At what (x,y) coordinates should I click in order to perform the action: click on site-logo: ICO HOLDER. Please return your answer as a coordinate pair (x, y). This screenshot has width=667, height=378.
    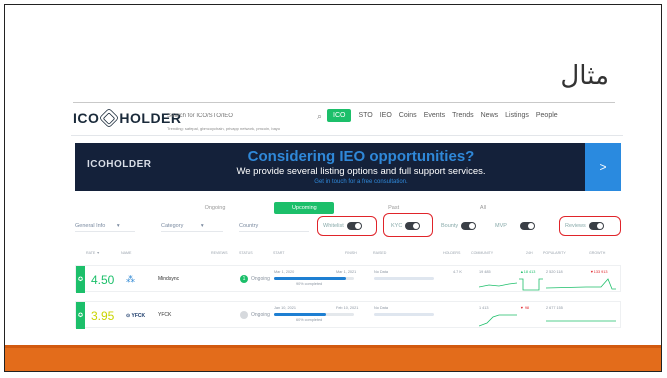
    Looking at the image, I should click on (127, 118).